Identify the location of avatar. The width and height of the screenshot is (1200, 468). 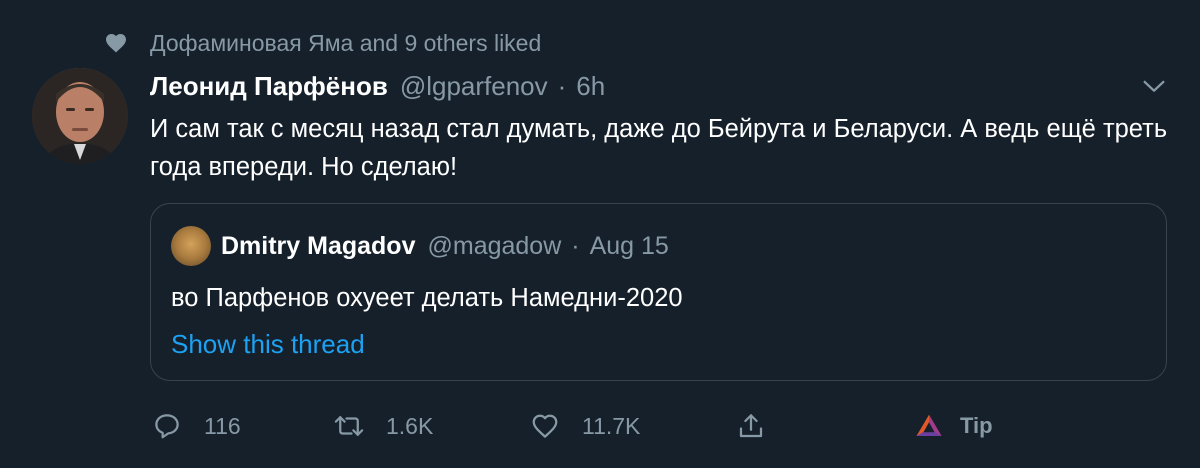
(80, 116).